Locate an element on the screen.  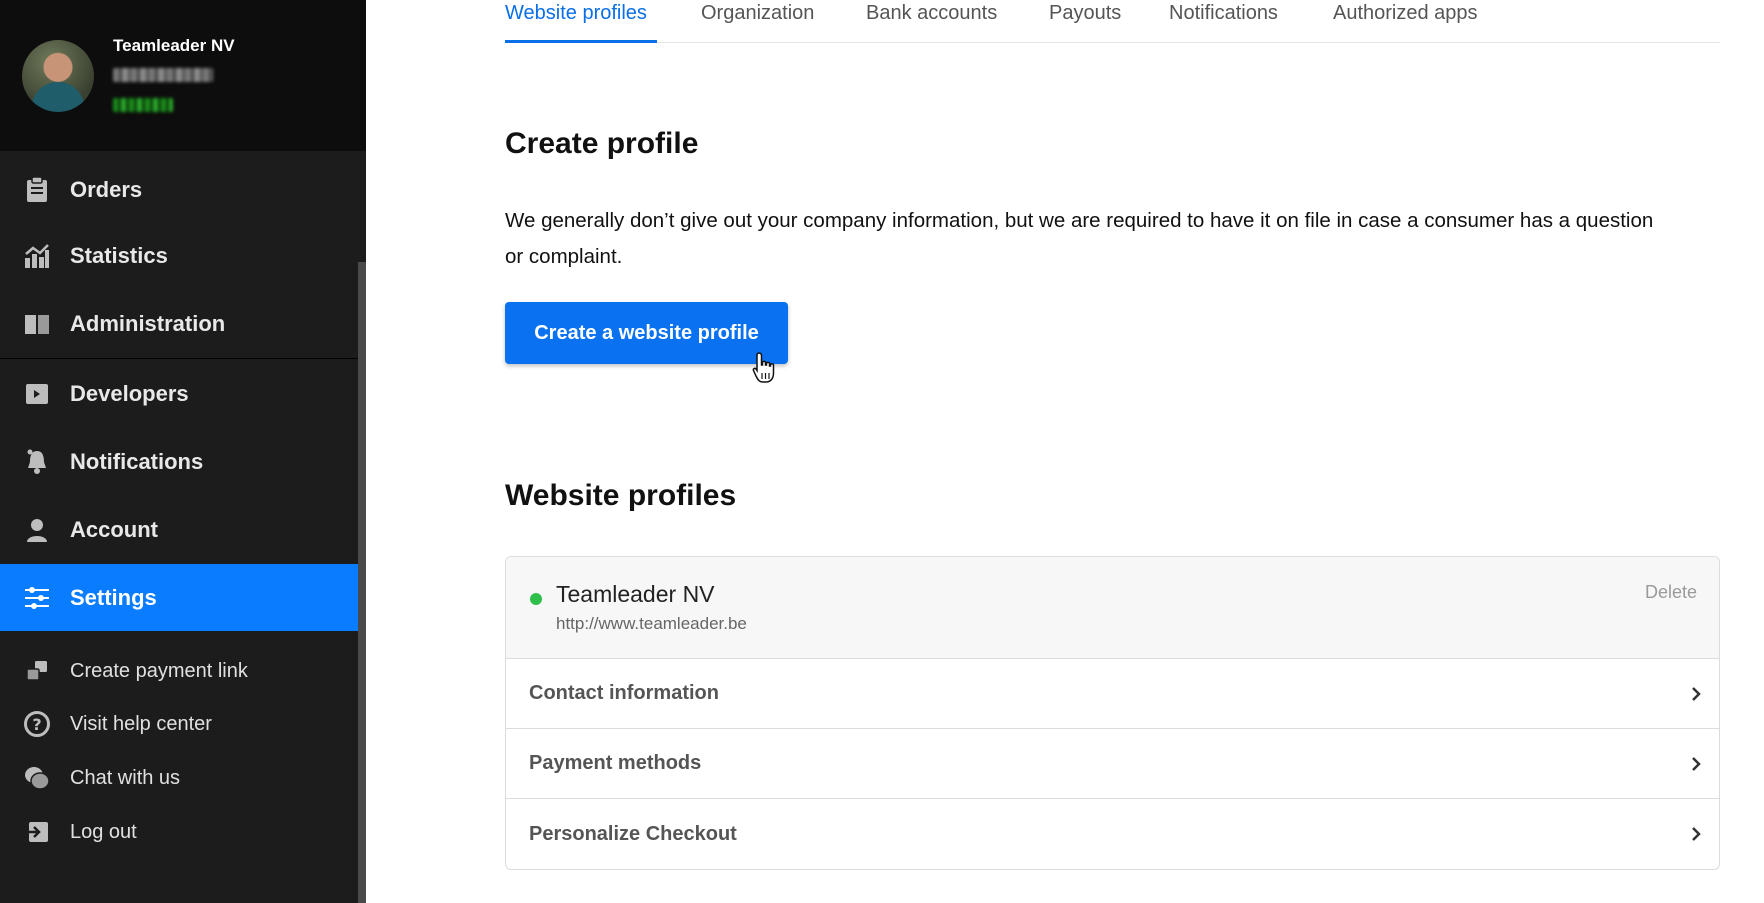
row-personalize-checkout: Personalize Checkout is located at coordinates (1112, 834).